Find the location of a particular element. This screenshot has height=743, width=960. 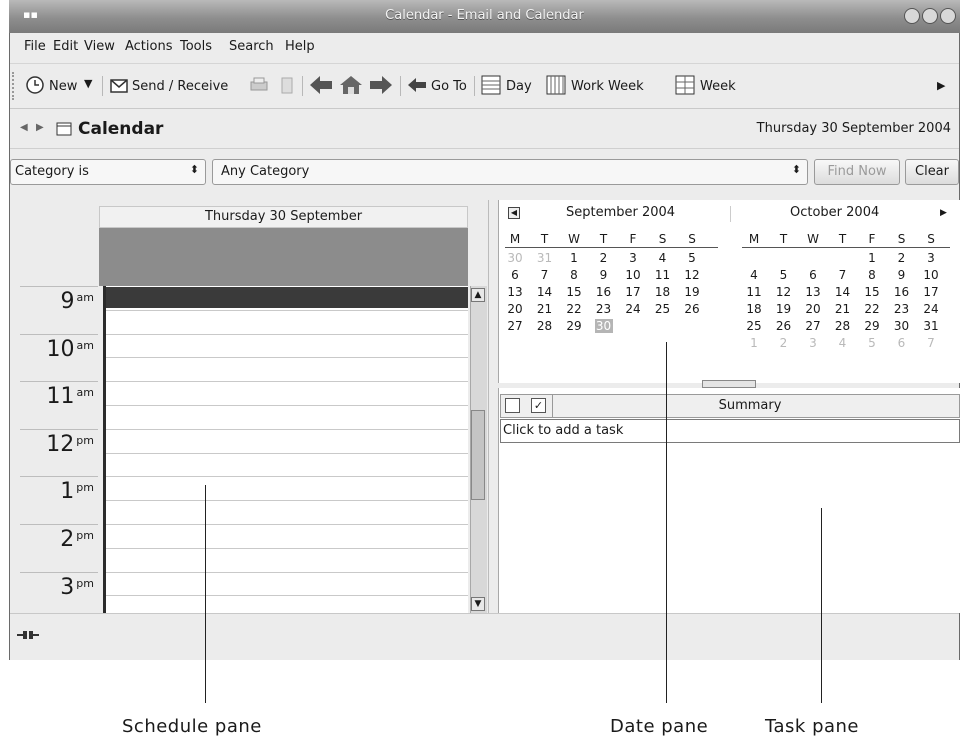

calendar-day: 28 is located at coordinates (545, 326).